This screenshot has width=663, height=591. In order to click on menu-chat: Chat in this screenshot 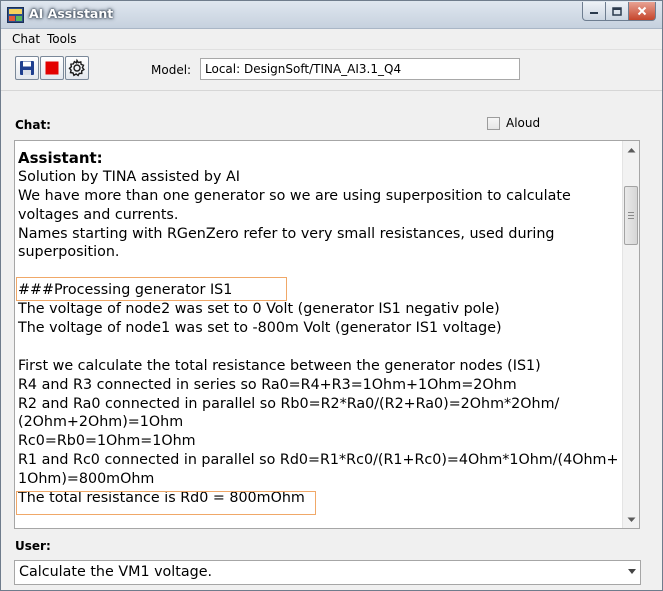, I will do `click(26, 39)`.